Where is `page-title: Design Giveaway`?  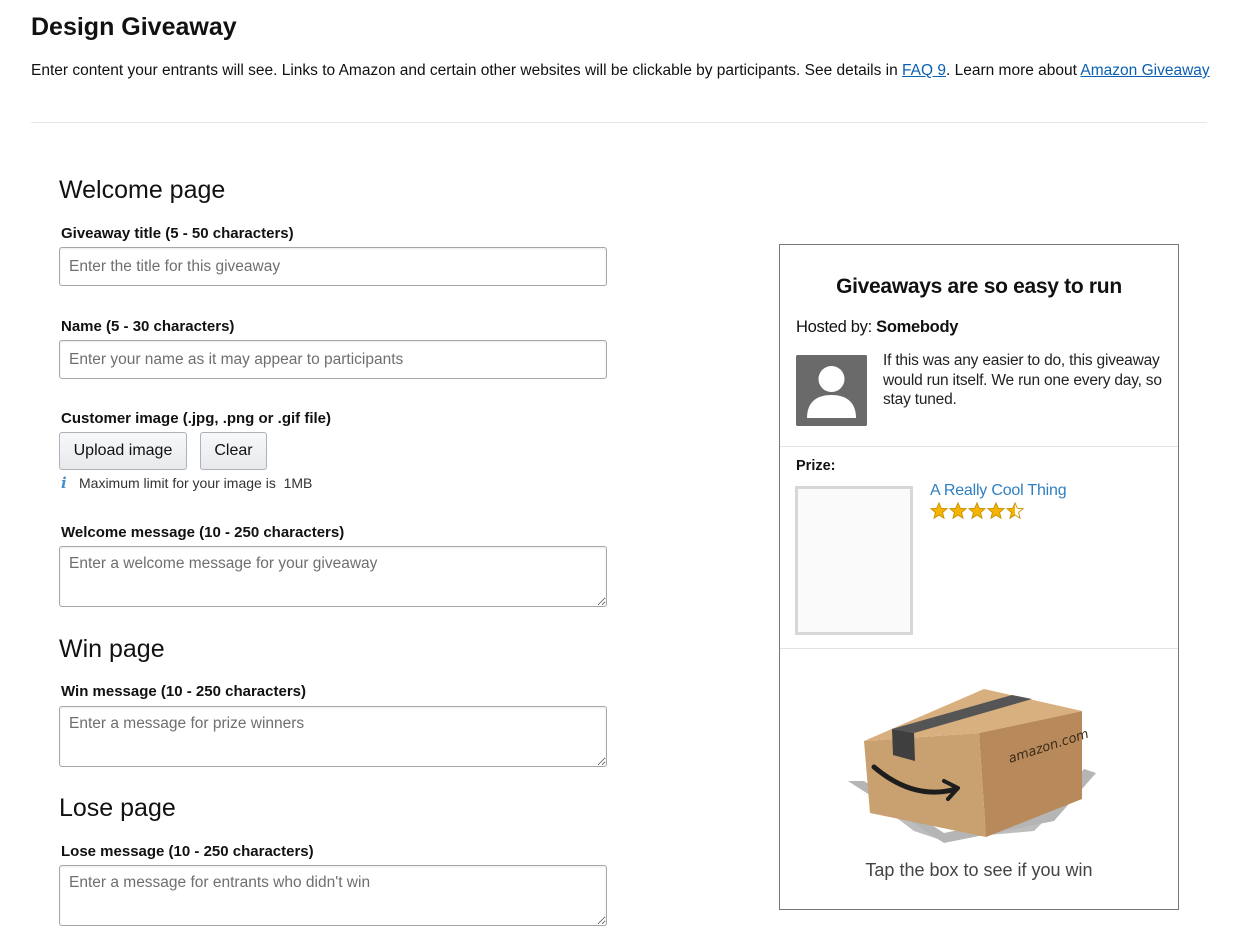
page-title: Design Giveaway is located at coordinates (134, 27).